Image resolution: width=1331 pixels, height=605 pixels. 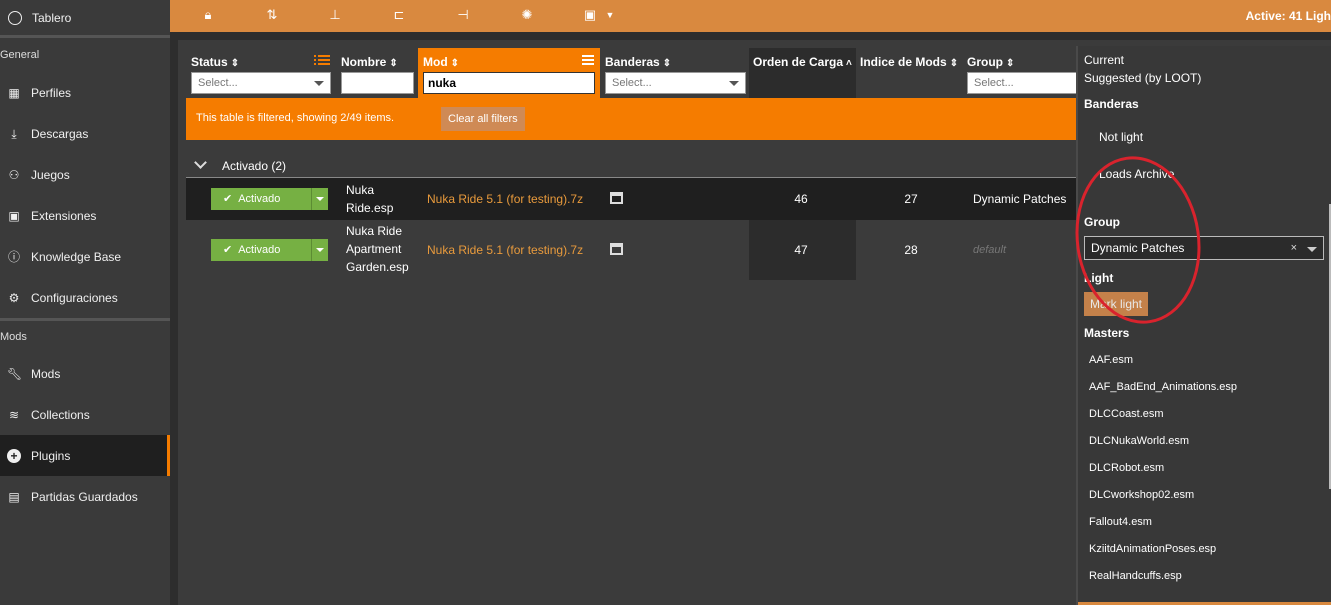 I want to click on load-order-value: 46, so click(x=801, y=199).